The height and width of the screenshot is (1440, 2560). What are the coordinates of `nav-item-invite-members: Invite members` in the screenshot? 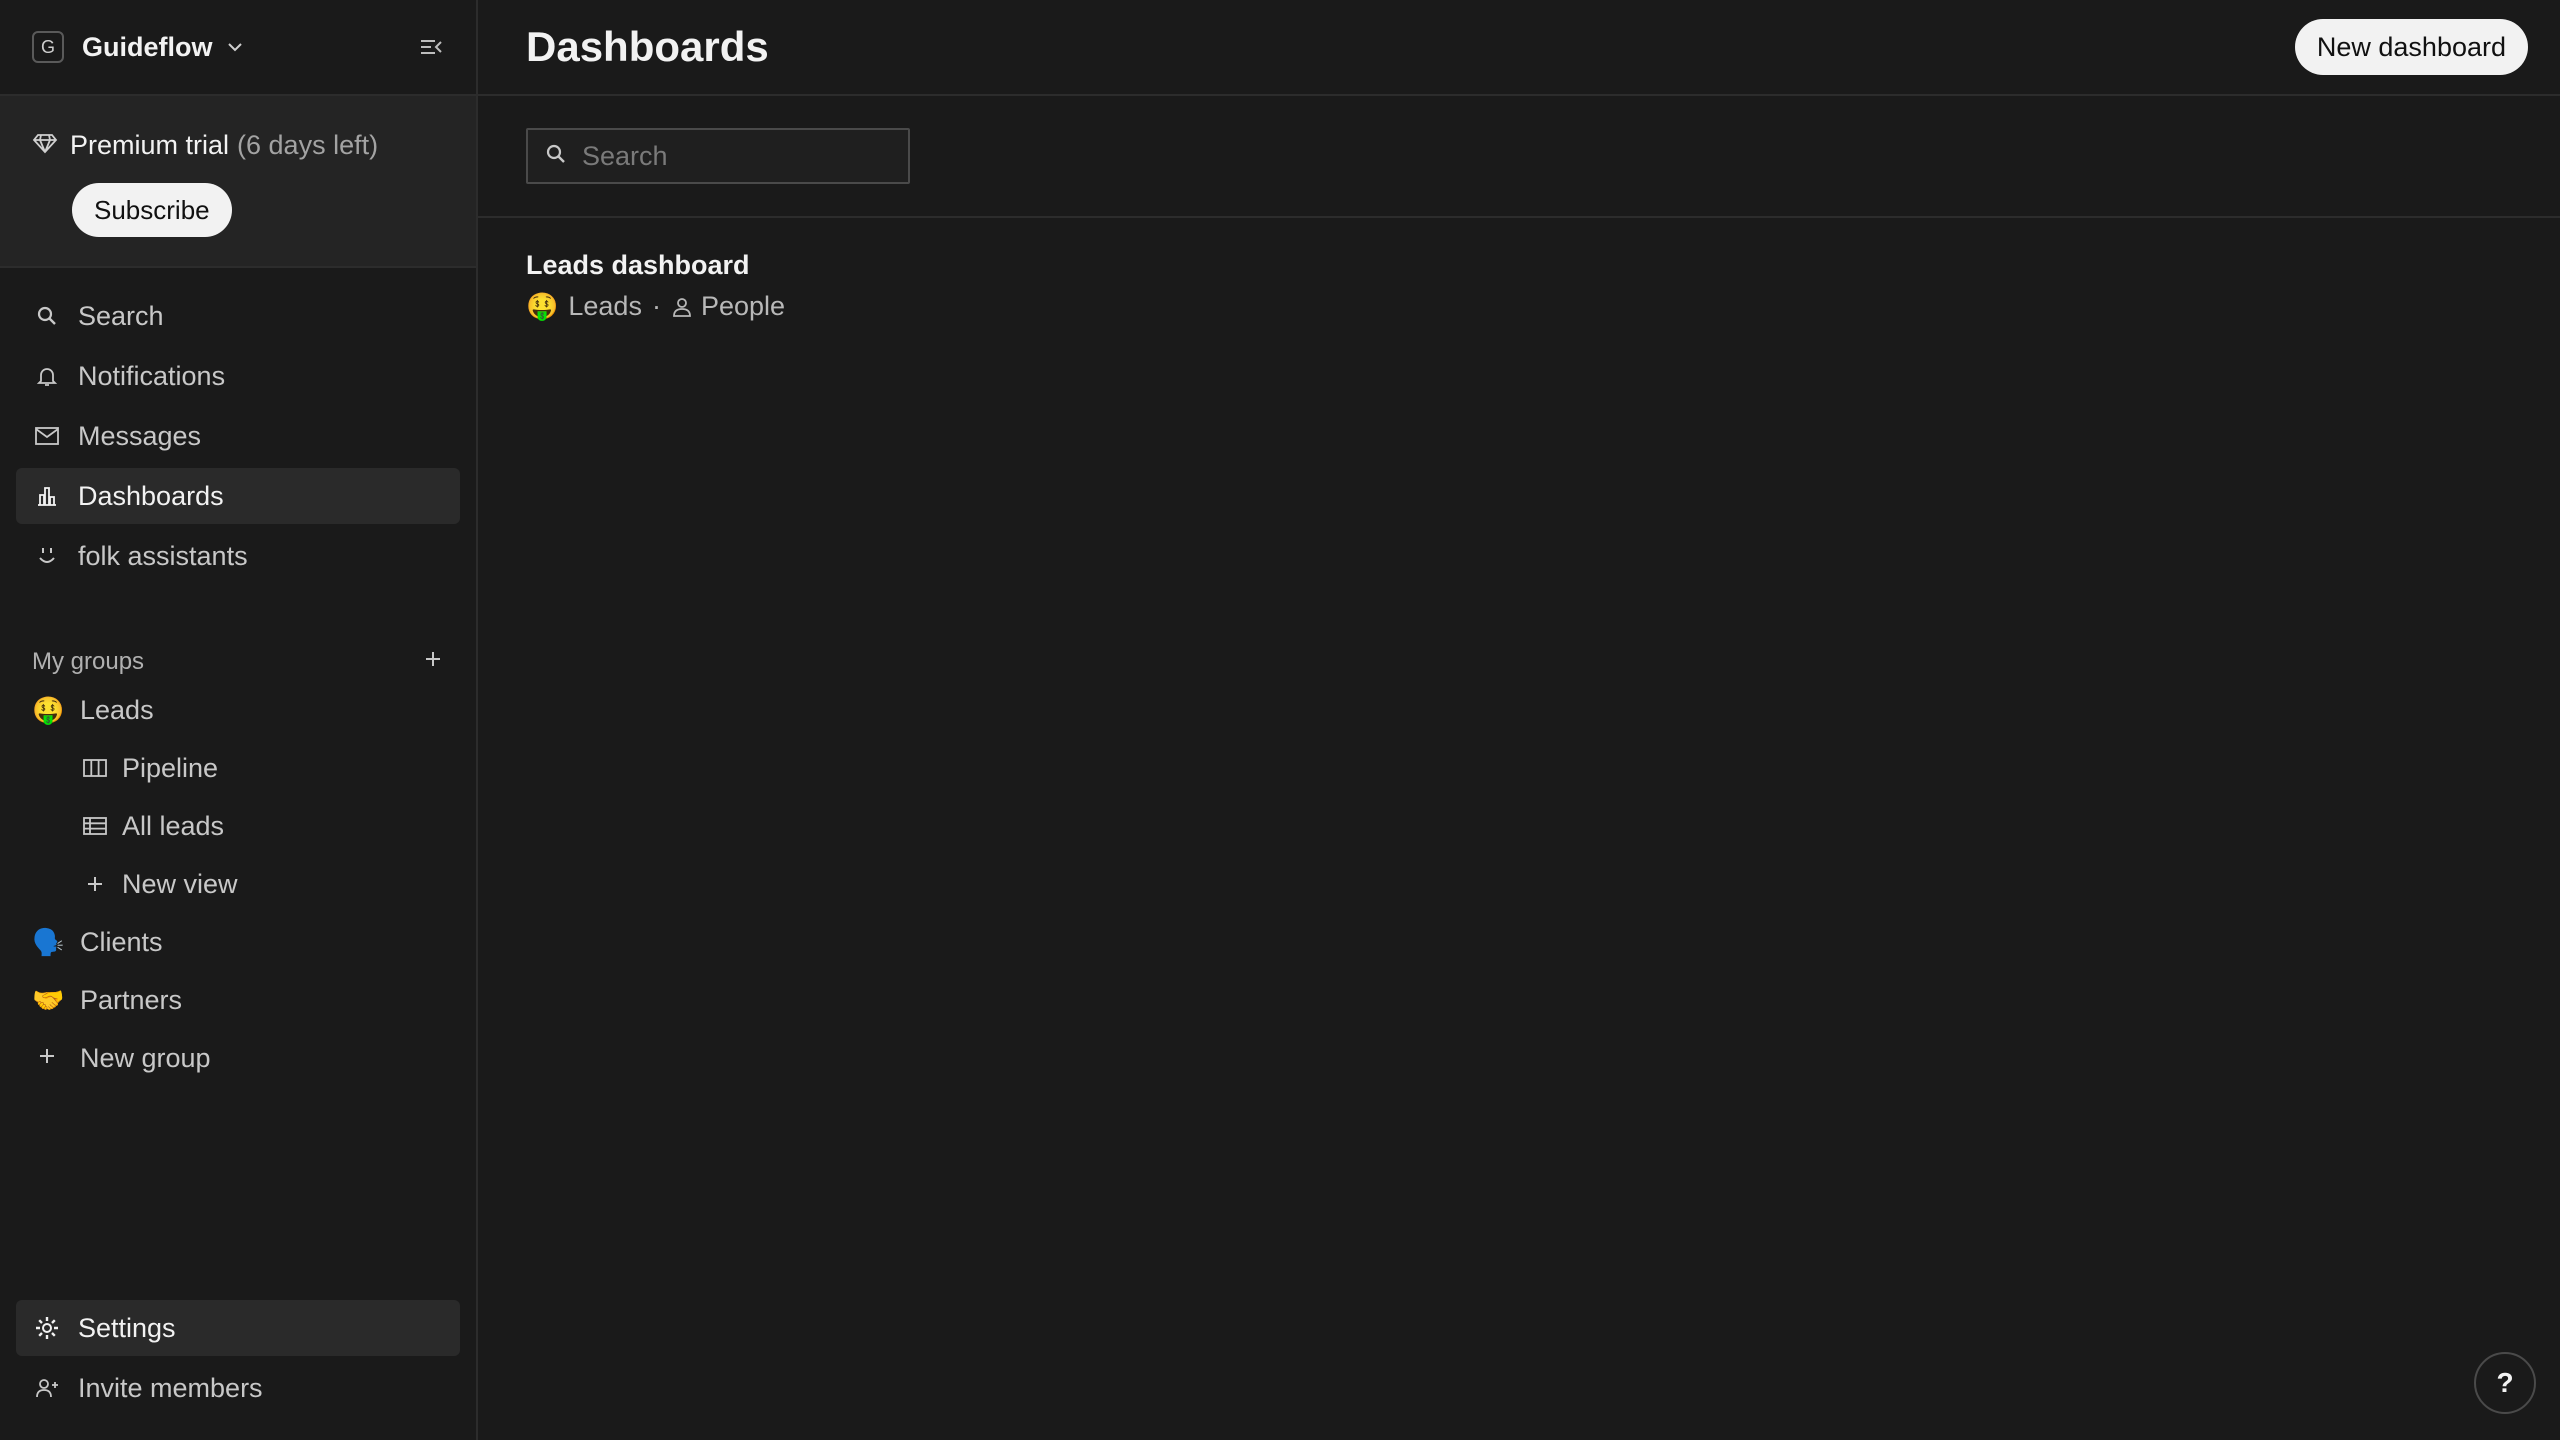 It's located at (238, 1388).